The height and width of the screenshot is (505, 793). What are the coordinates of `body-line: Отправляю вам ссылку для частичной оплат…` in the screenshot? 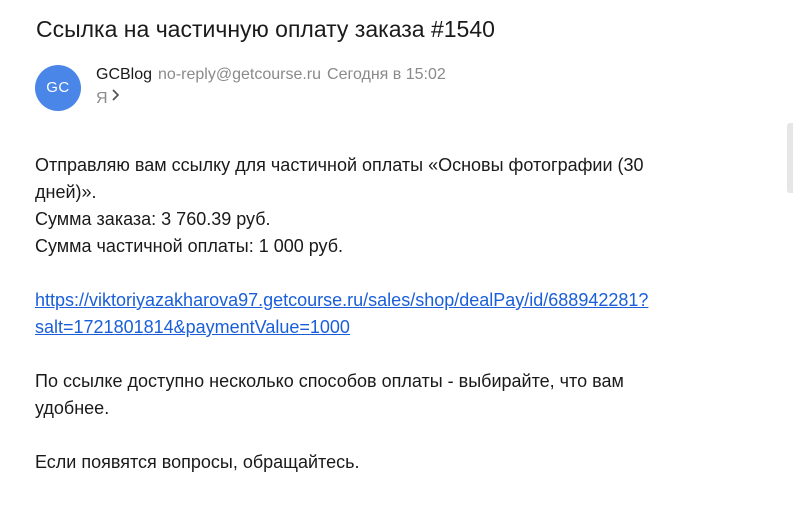 It's located at (339, 165).